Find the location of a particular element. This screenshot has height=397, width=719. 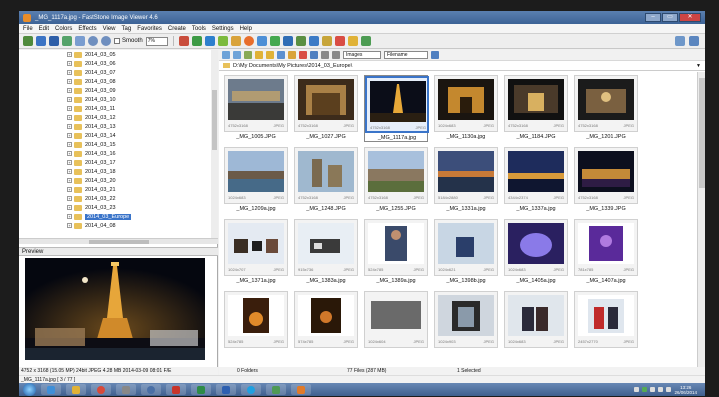

tree-item: +2014_03_07 is located at coordinates (118, 72).